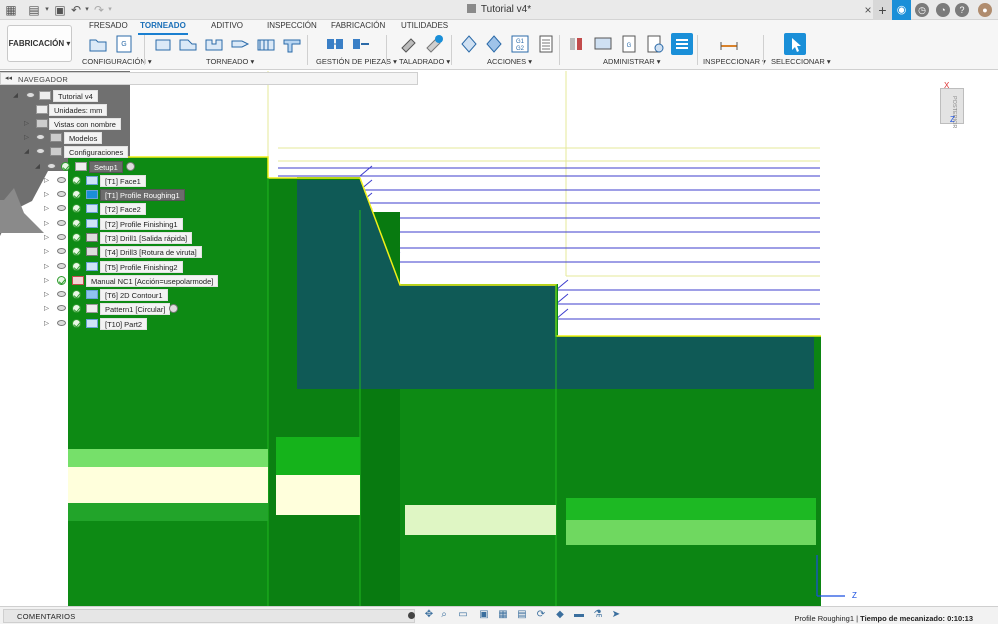  What do you see at coordinates (8, 78) in the screenshot?
I see `collapse-panel-icon: ◂◂` at bounding box center [8, 78].